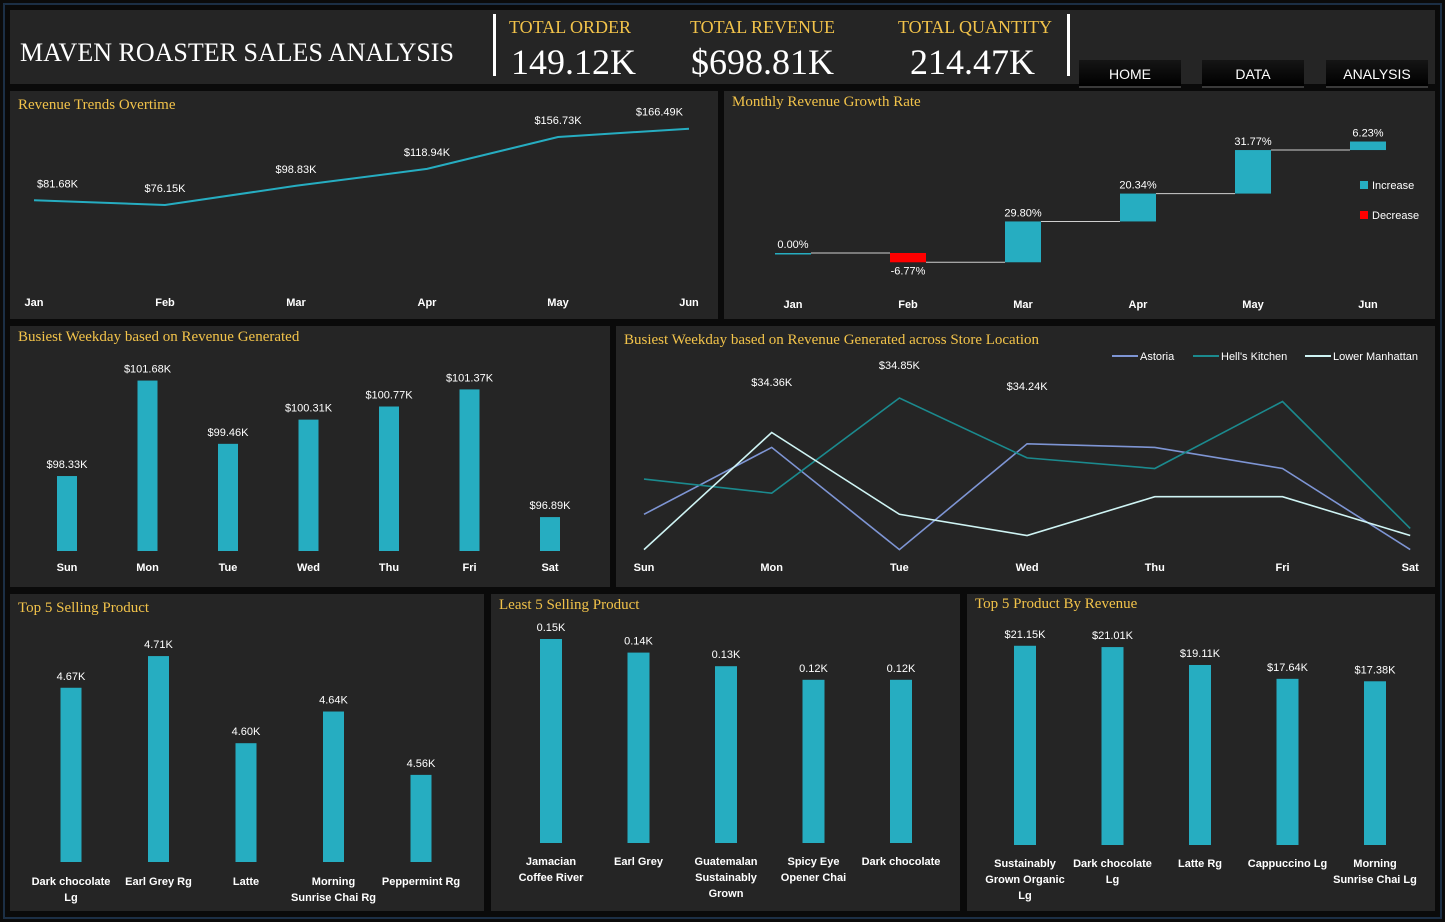 Image resolution: width=1445 pixels, height=922 pixels. Describe the element at coordinates (1113, 636) in the screenshot. I see `data-label-dark-chocolate-lg: $21.01K` at that location.